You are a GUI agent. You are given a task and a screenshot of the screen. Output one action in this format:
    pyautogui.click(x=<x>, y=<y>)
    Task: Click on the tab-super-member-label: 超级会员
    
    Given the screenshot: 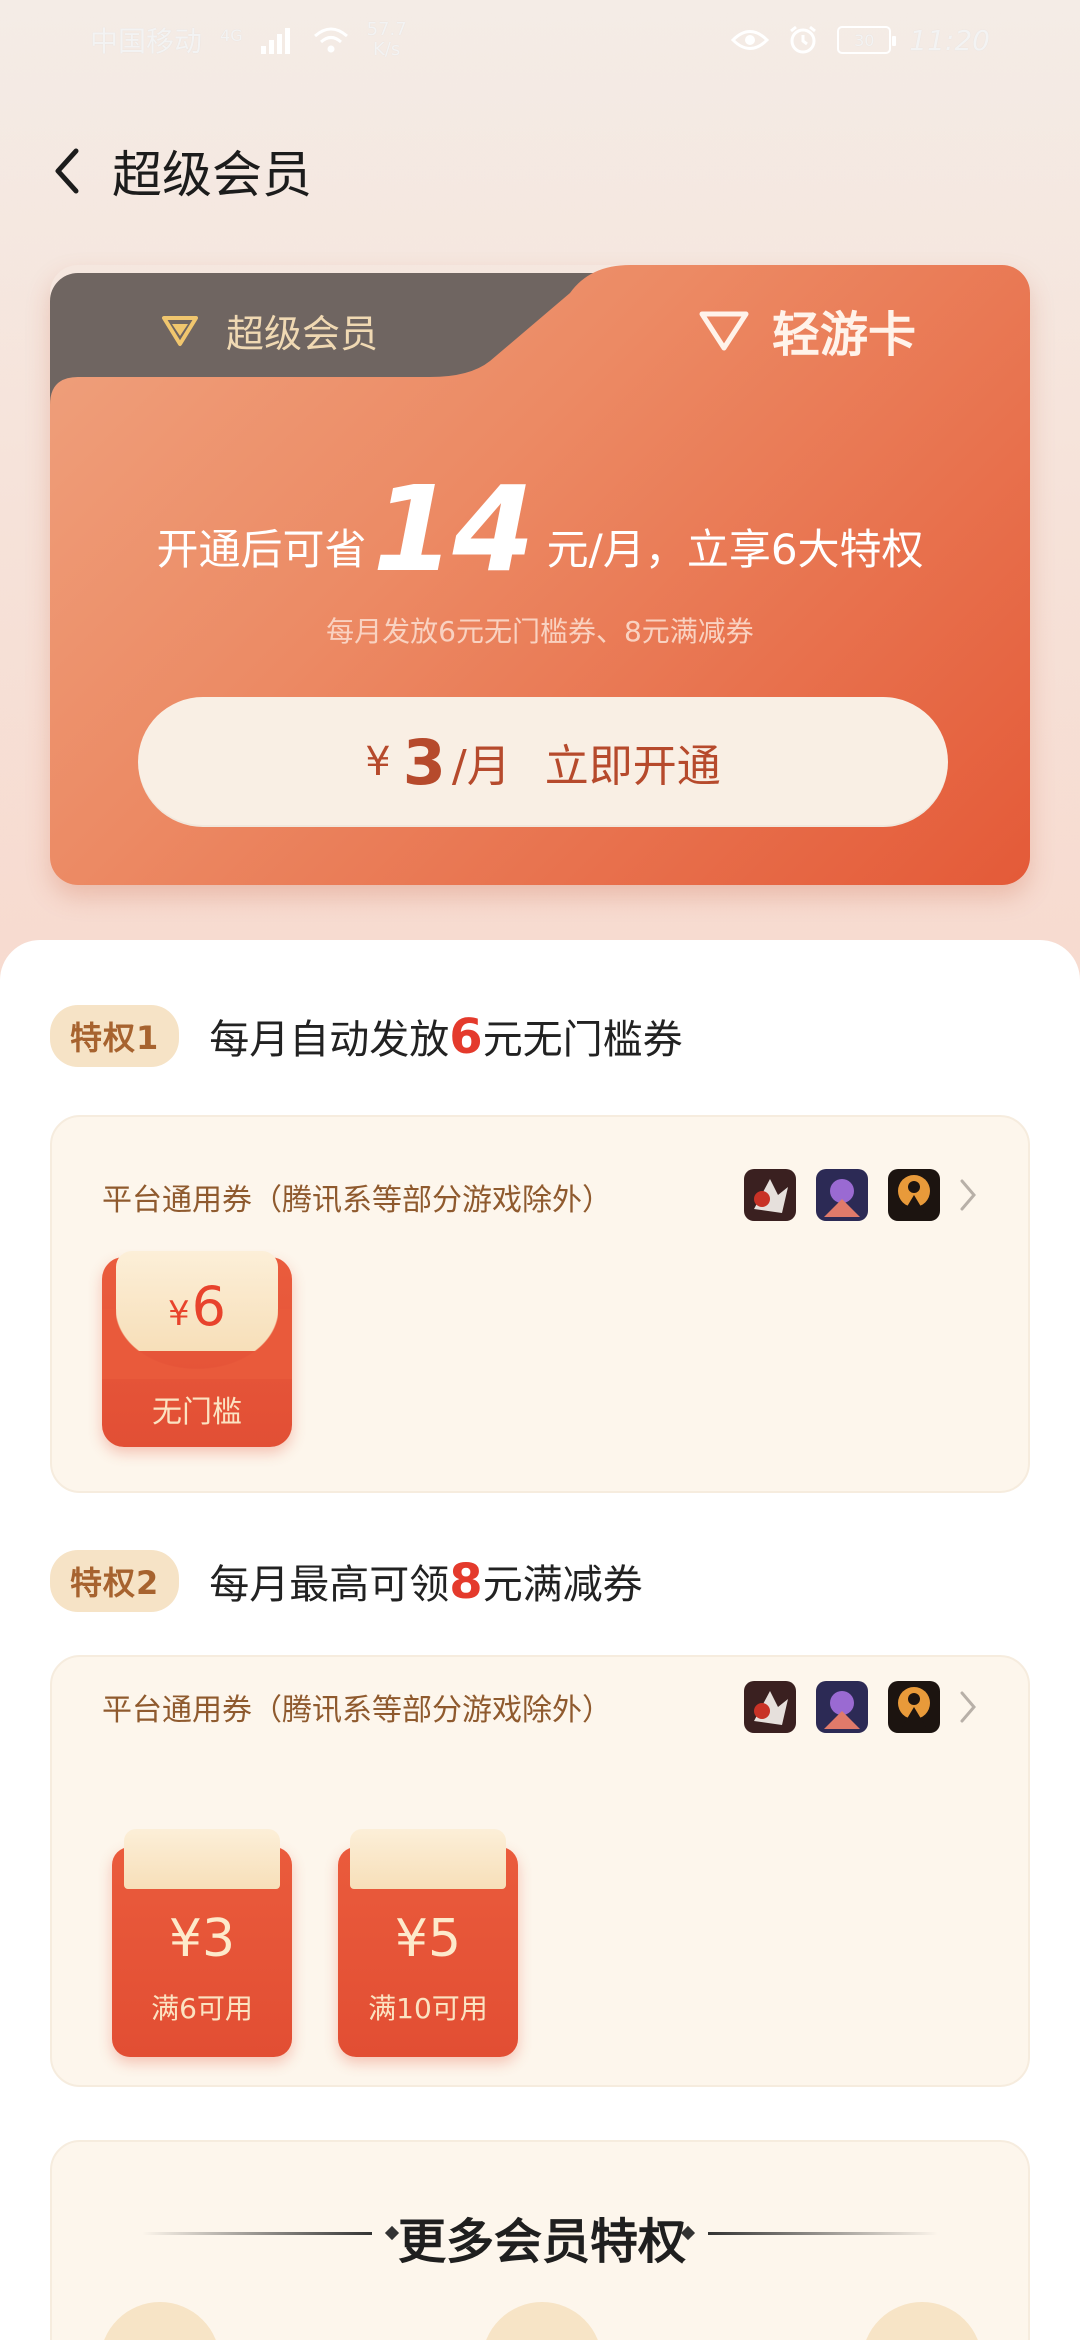 What is the action you would take?
    pyautogui.click(x=302, y=334)
    